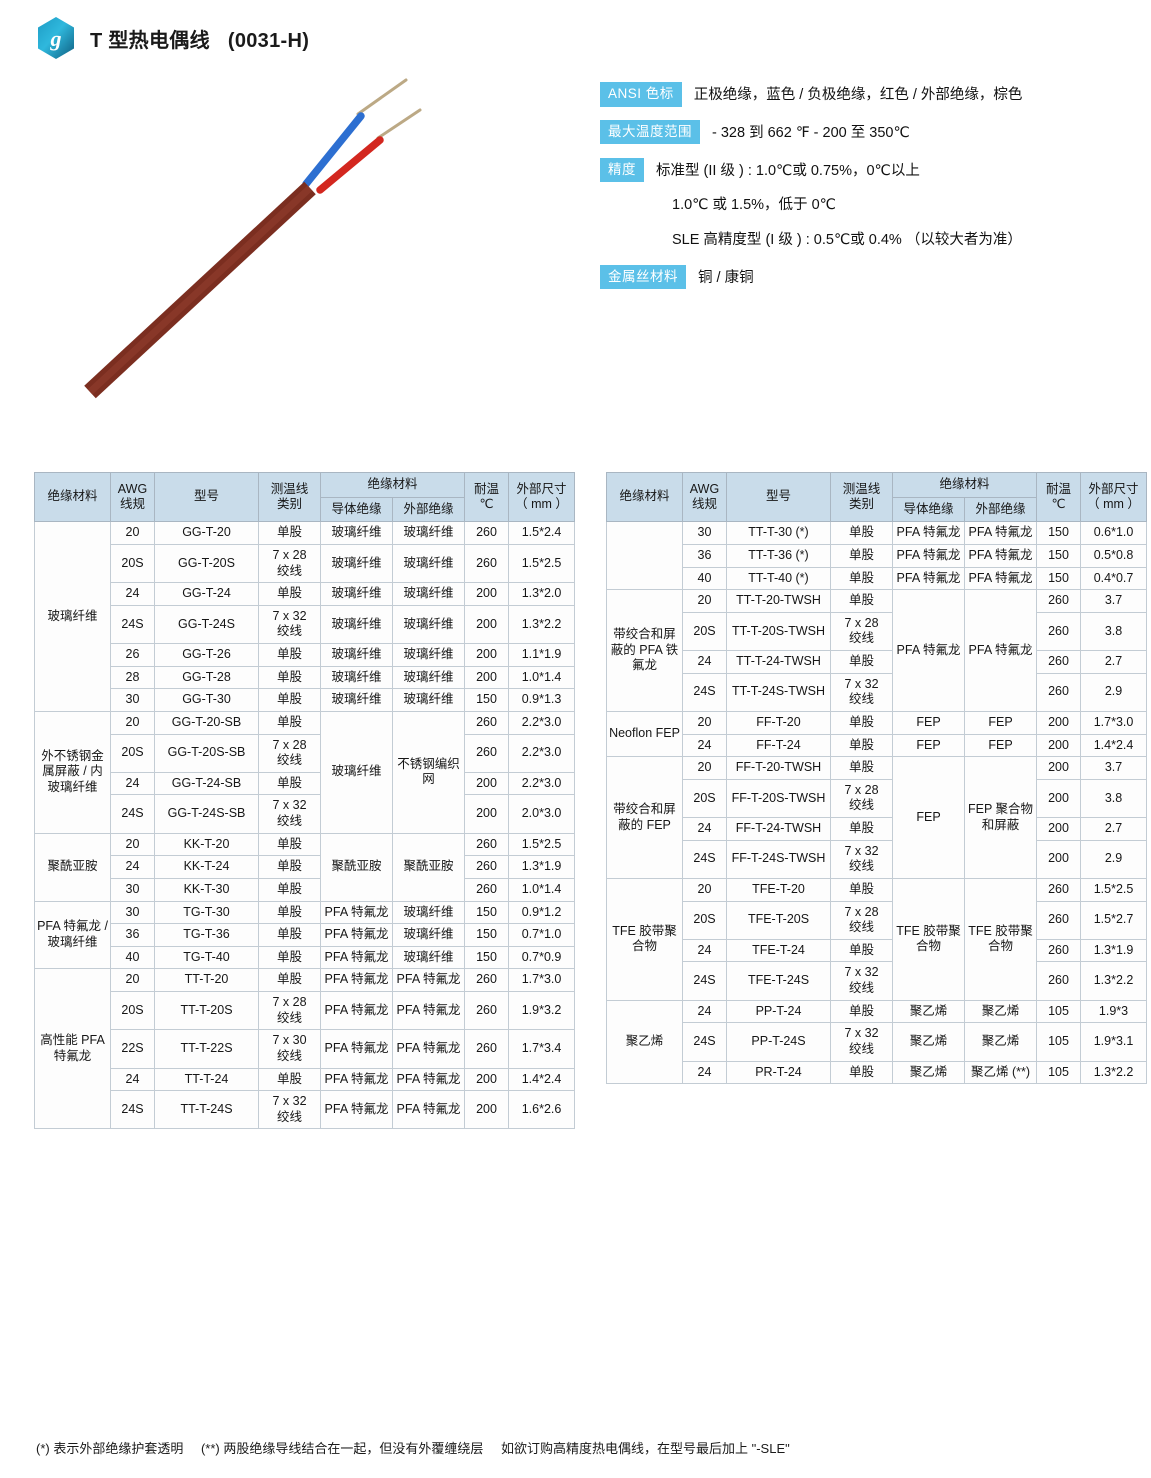 This screenshot has width=1151, height=1478. Describe the element at coordinates (356, 509) in the screenshot. I see `th-conductor-insulation: 导体绝缘` at that location.